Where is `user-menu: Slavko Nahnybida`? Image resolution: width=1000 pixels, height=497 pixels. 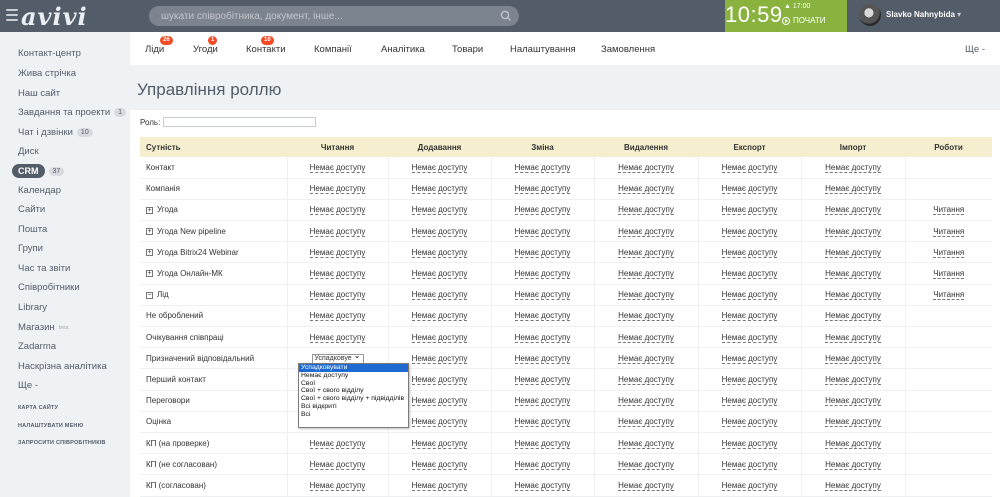 user-menu: Slavko Nahnybida is located at coordinates (924, 16).